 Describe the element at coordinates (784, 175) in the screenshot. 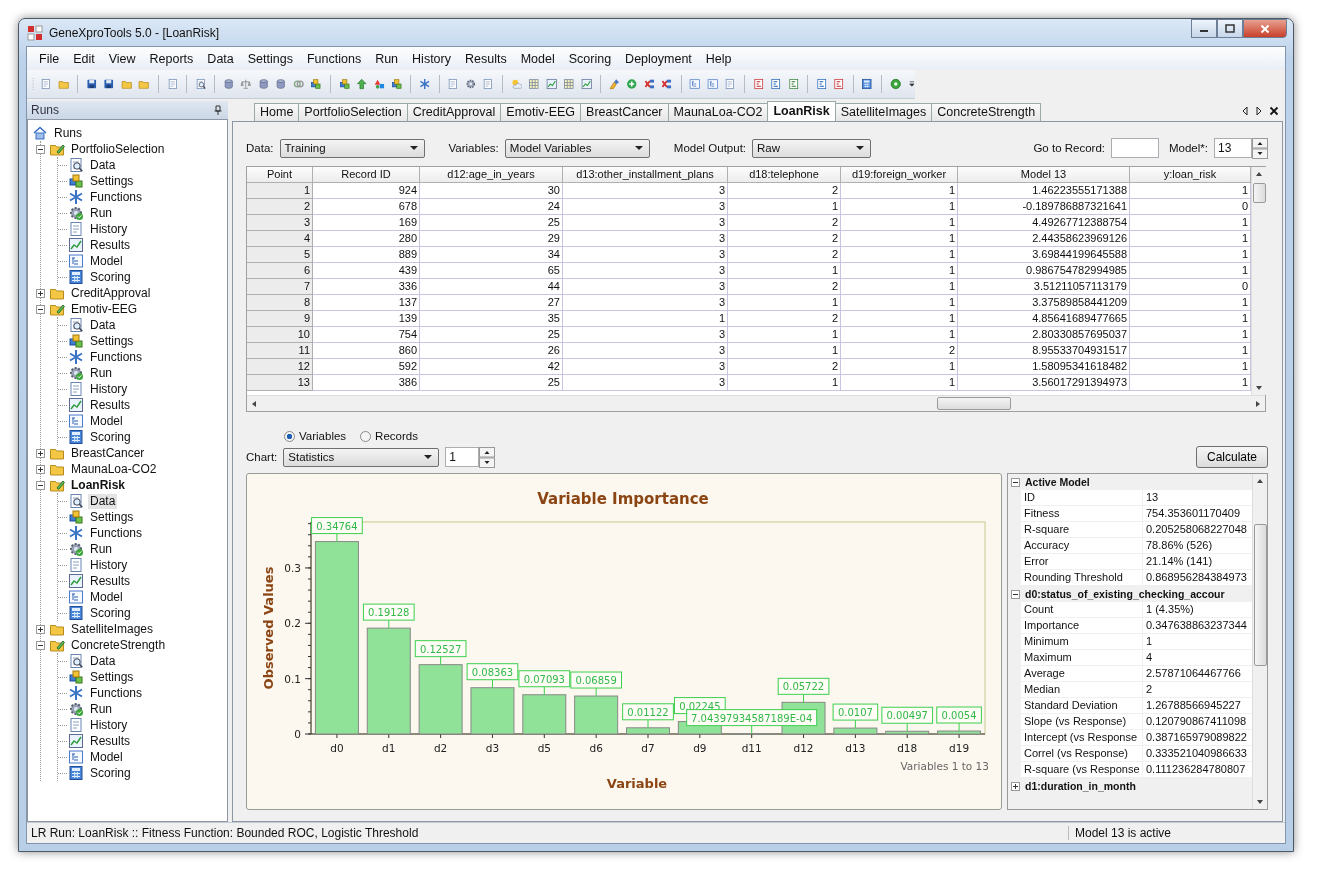

I see `column-header: d18:telephone` at that location.